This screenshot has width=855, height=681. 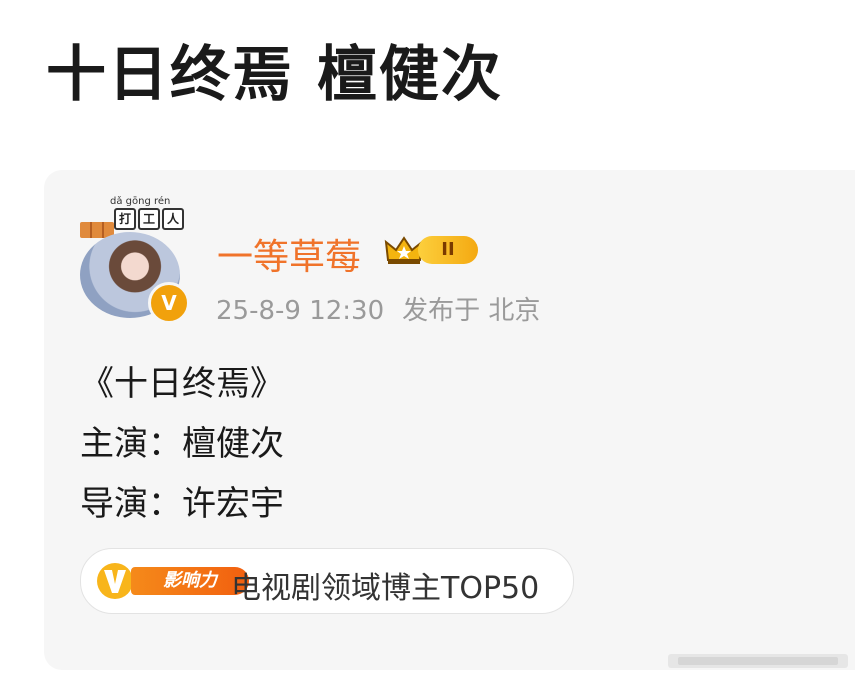 I want to click on member-level-badge: II, so click(x=437, y=250).